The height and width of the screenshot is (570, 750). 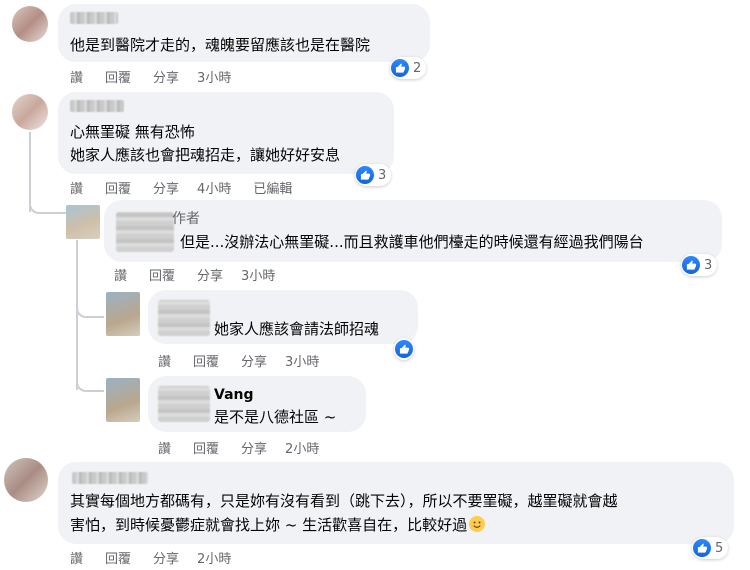 I want to click on comment-text-line-2-content: 害怕，到時候憂鬱症就會找上妳 ~ 生活歡喜自在，比較好過, so click(x=269, y=525).